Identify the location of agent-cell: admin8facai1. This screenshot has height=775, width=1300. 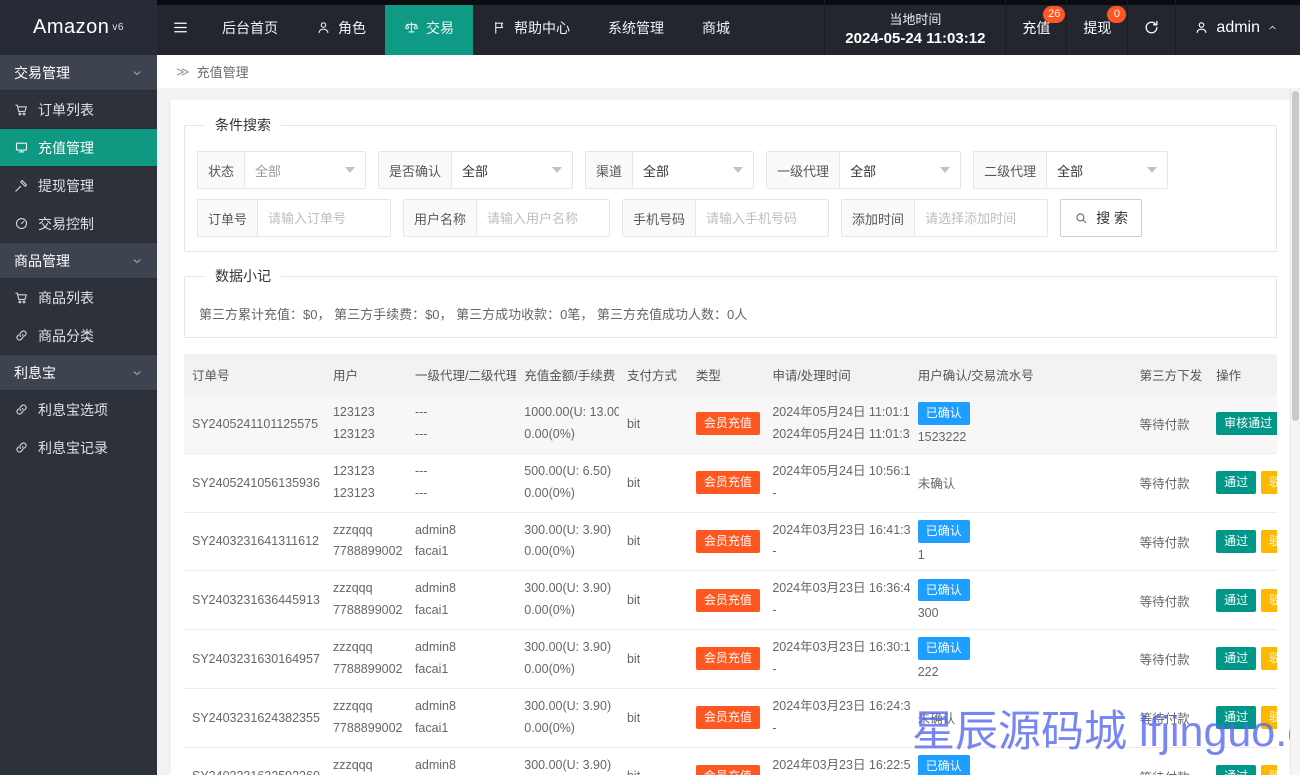
(461, 761).